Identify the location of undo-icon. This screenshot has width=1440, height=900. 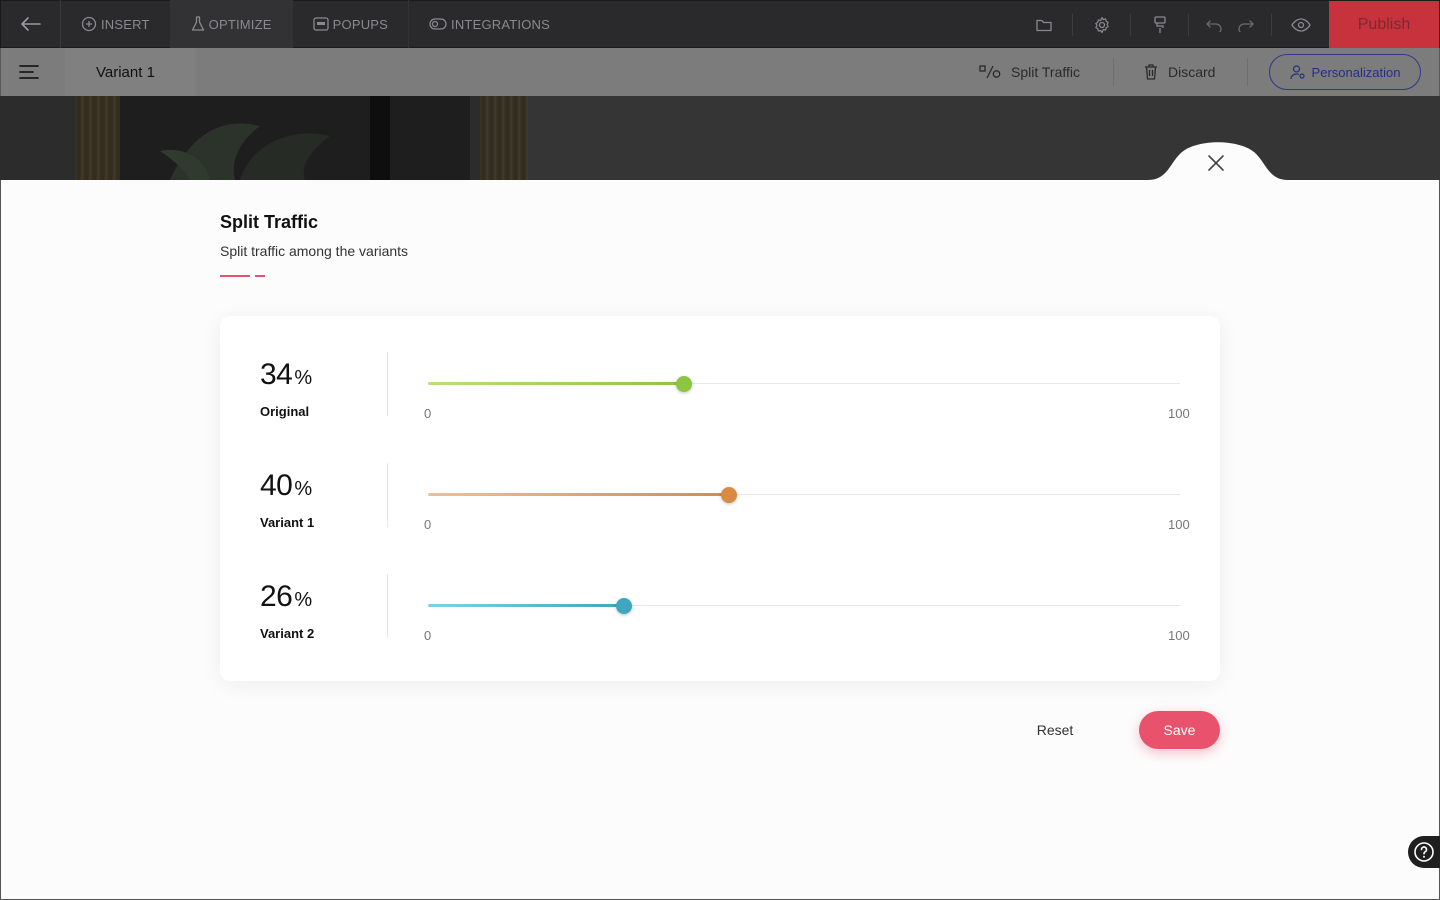
(1214, 25).